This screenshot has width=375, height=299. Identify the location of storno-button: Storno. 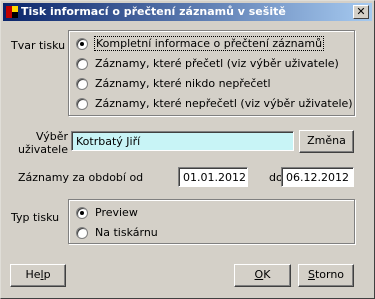
(326, 275).